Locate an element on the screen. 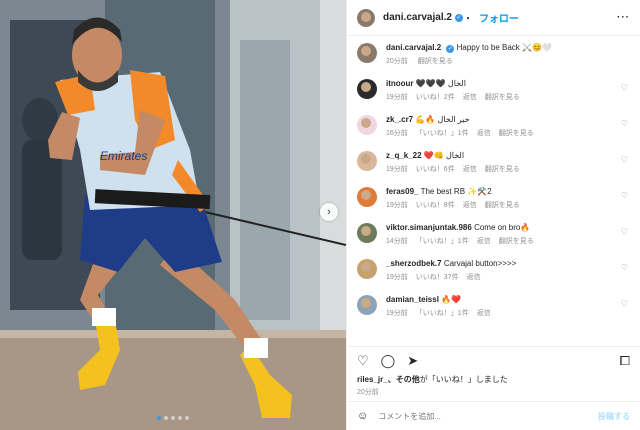 The height and width of the screenshot is (430, 640). comment-username: _sherzodbek.7 is located at coordinates (414, 263).